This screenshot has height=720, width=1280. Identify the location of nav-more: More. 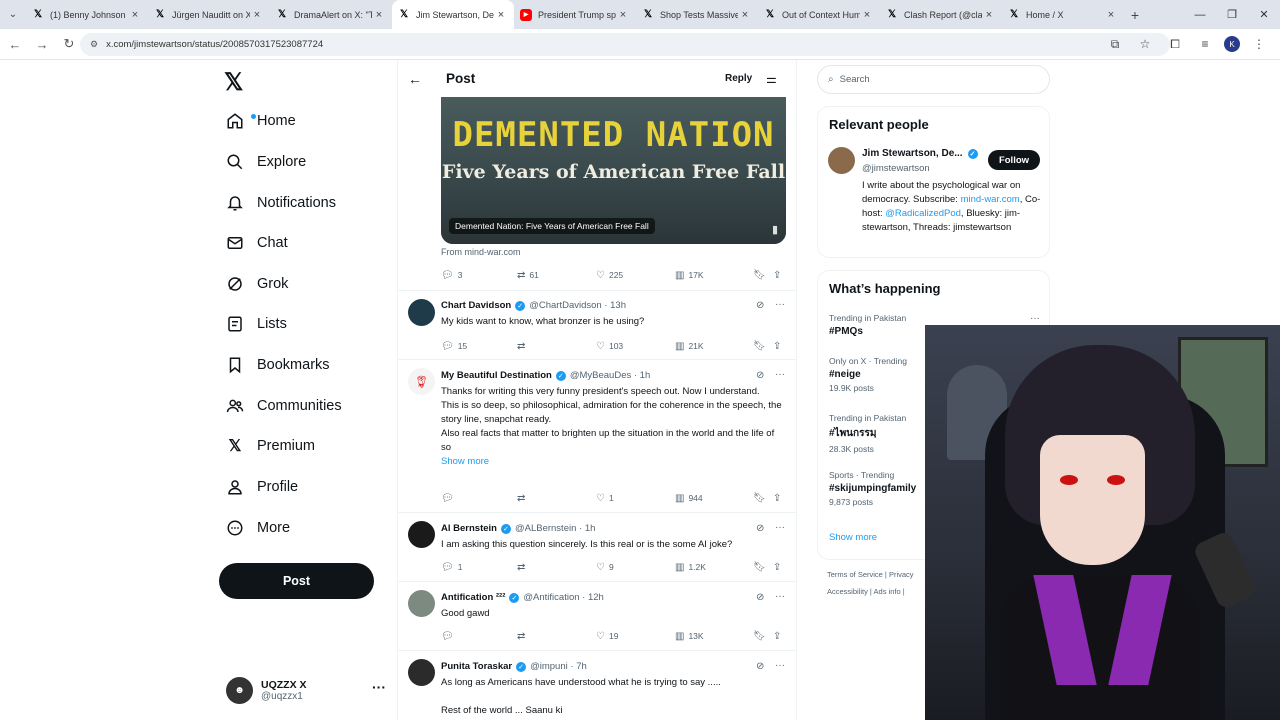
(258, 528).